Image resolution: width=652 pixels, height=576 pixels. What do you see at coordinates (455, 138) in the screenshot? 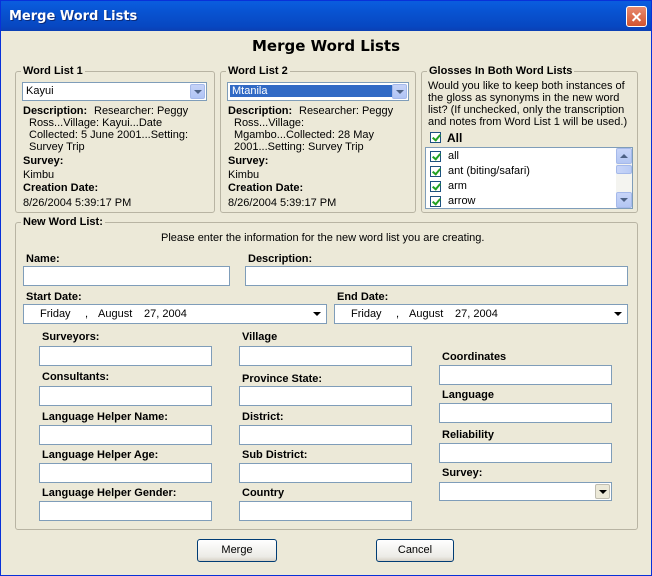
I see `all-label: All` at bounding box center [455, 138].